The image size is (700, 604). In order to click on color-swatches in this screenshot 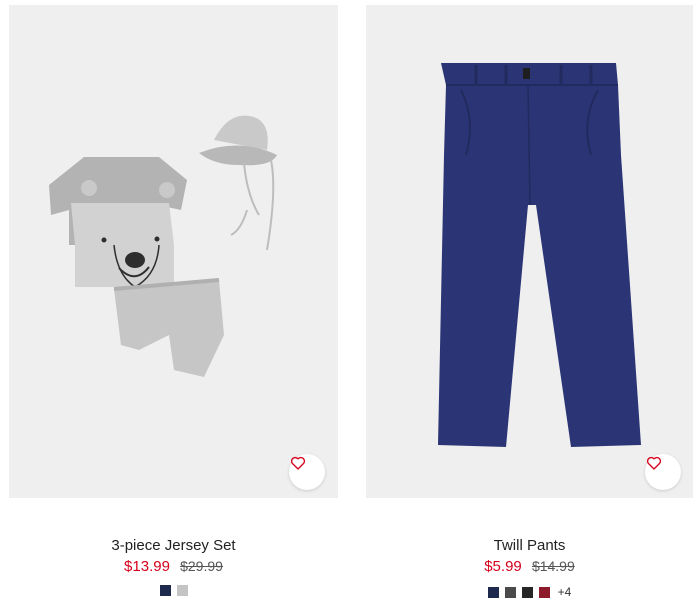, I will do `click(173, 590)`.